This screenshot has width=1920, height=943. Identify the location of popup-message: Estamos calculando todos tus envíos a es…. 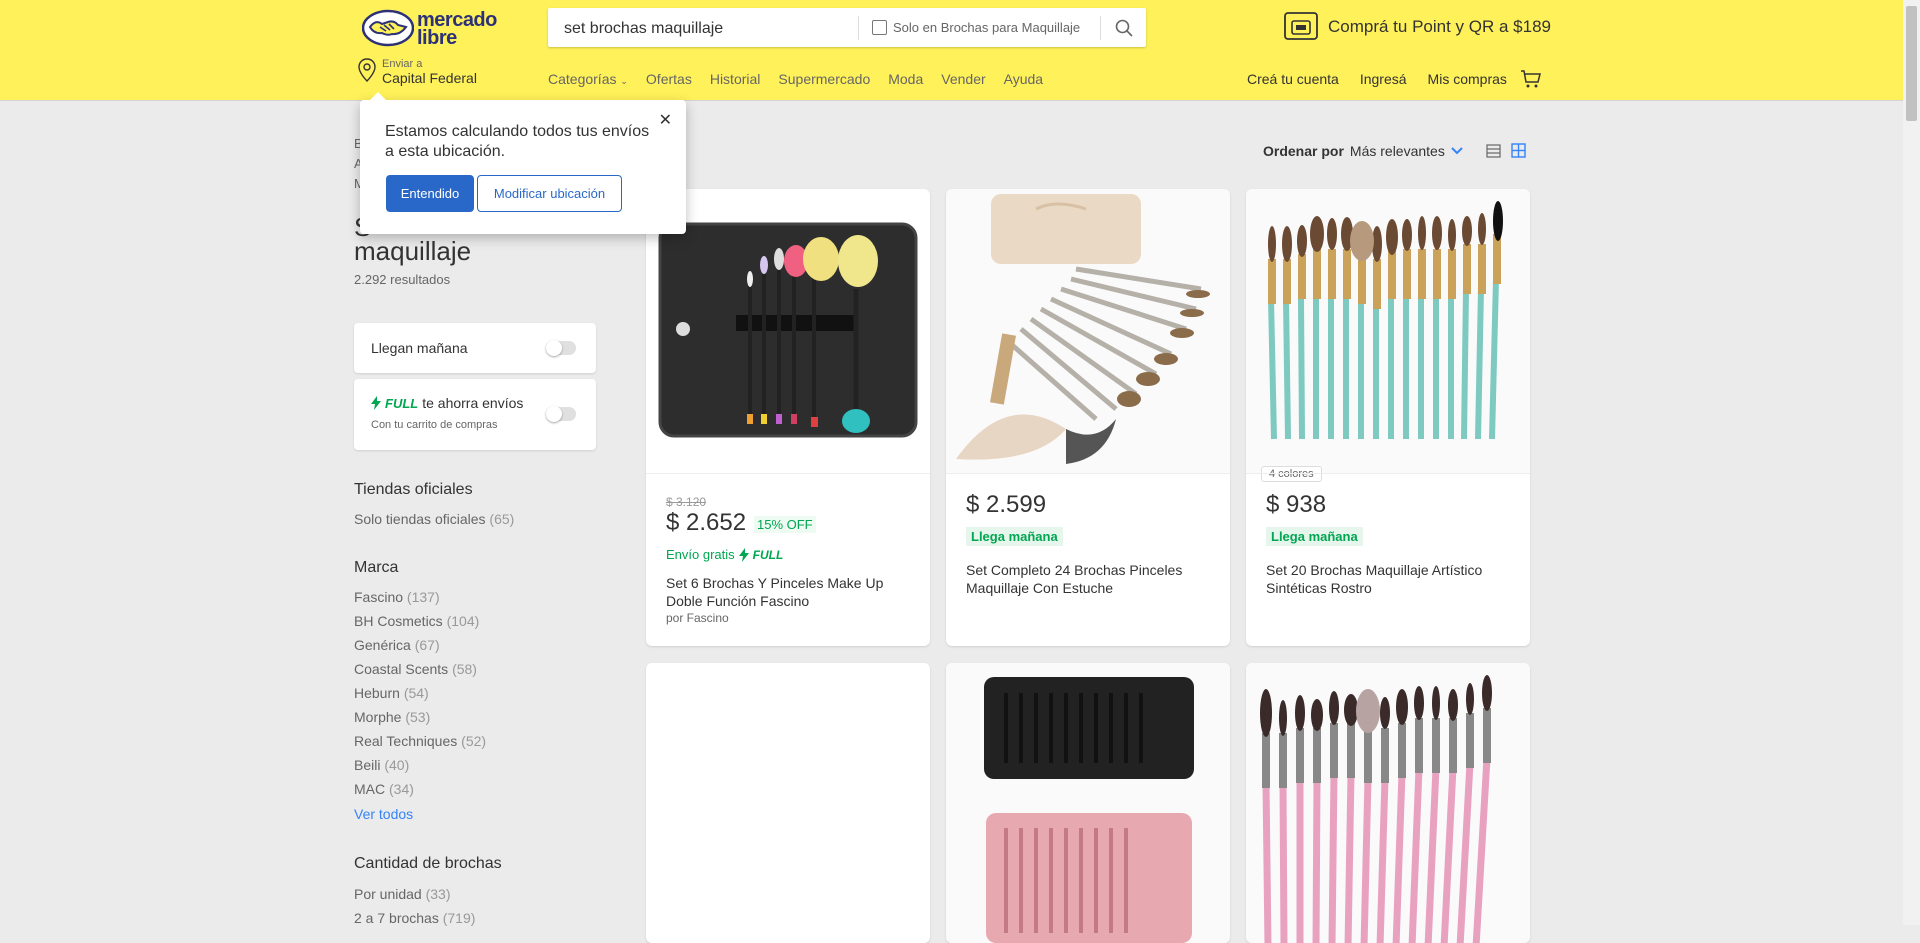
(517, 141).